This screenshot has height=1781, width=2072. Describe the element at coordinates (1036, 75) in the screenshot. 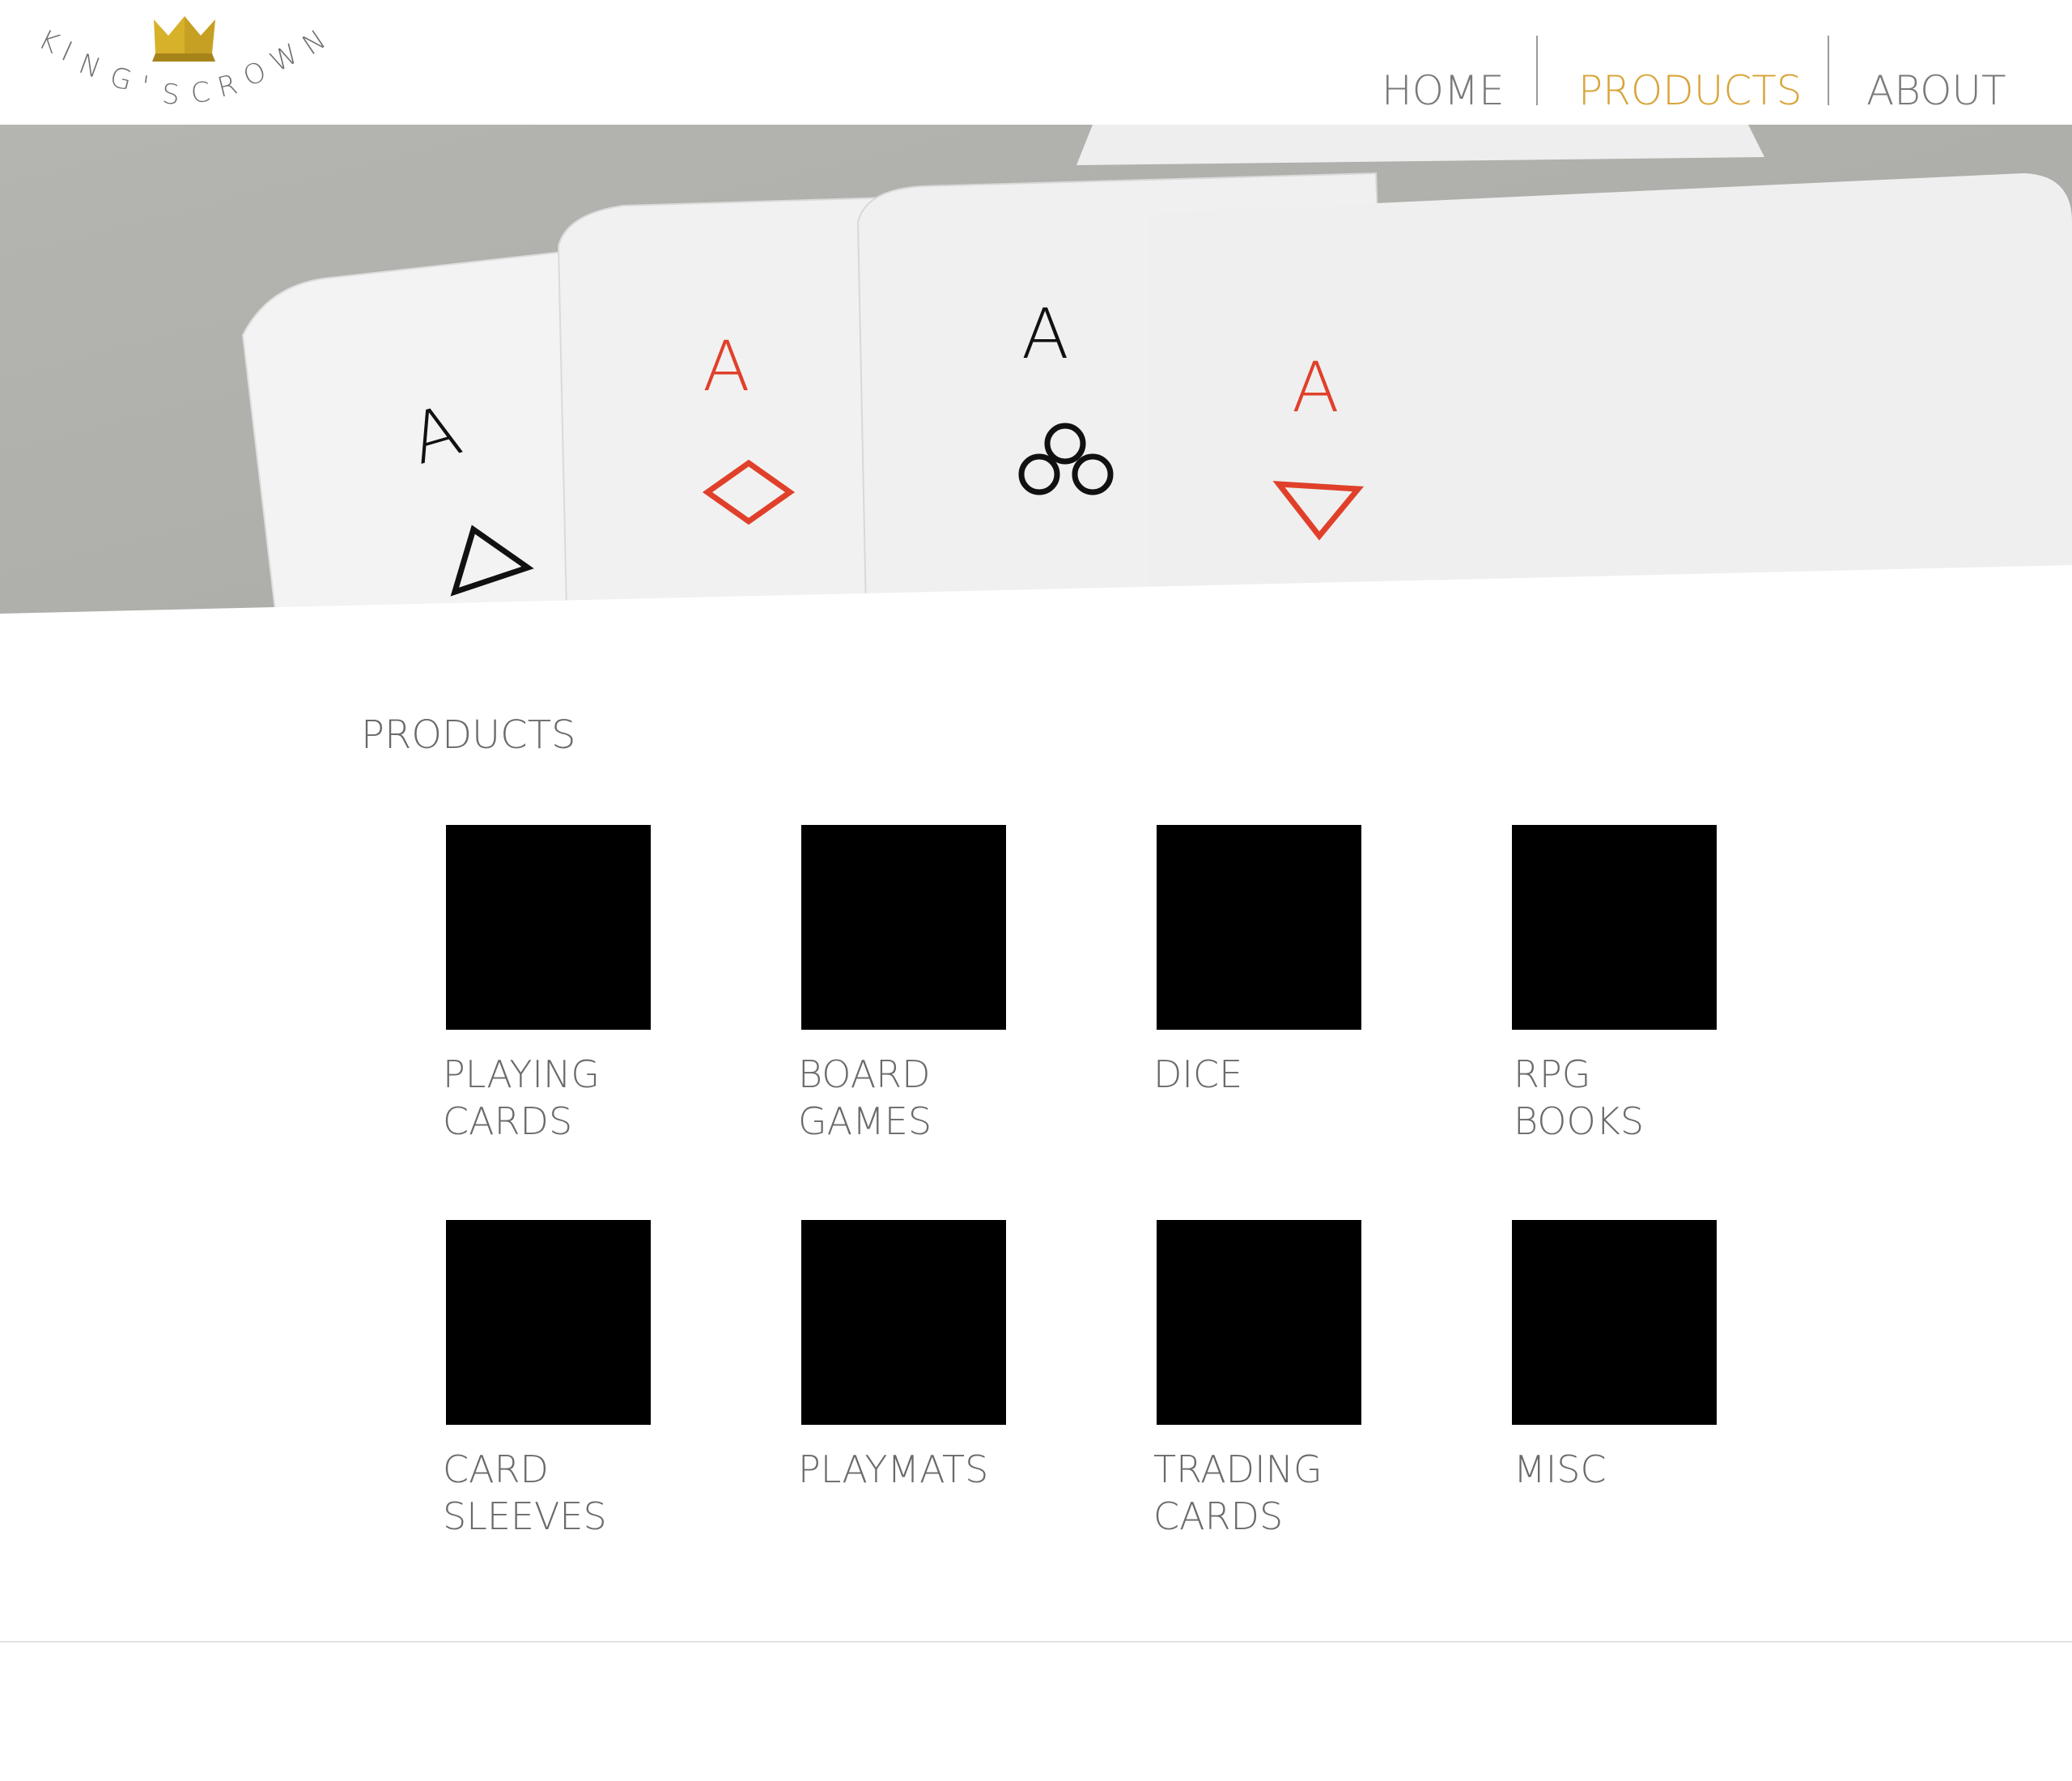

I see `main-nav: HOME PRODUCTS ABOUT` at that location.